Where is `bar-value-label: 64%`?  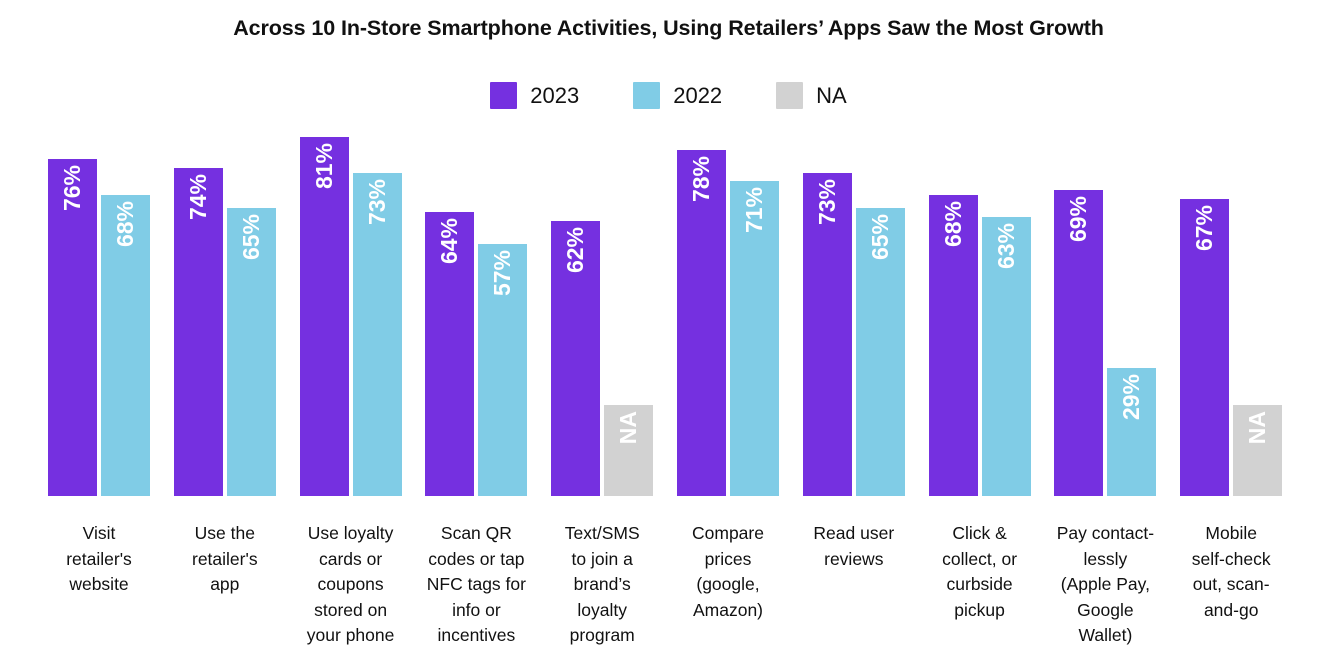
bar-value-label: 64% is located at coordinates (449, 241).